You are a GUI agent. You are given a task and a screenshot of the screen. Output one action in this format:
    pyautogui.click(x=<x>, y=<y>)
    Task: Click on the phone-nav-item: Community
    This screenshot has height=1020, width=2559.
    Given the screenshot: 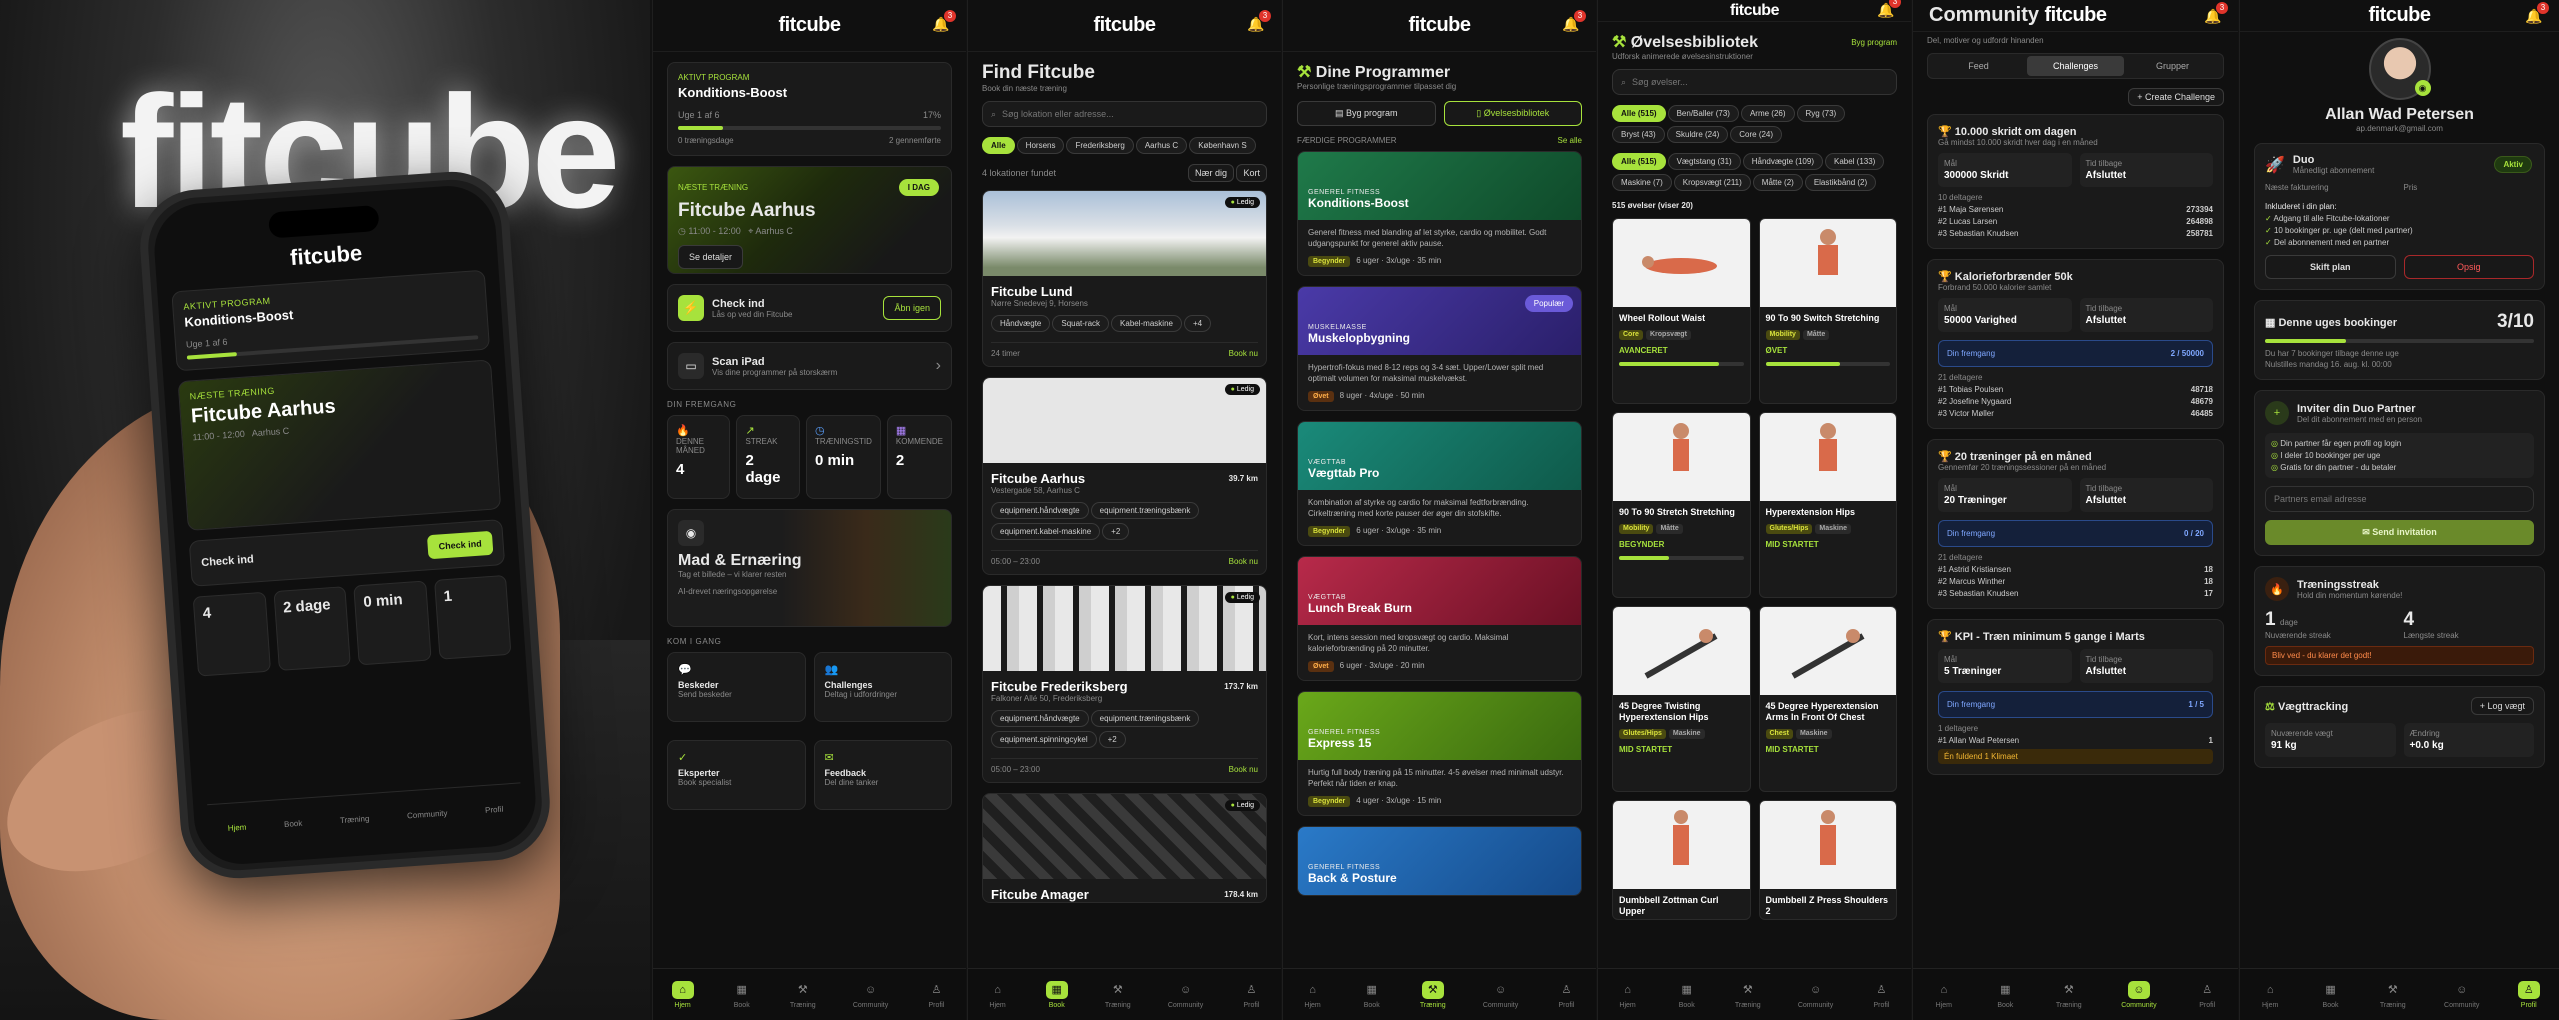 What is the action you would take?
    pyautogui.click(x=427, y=815)
    